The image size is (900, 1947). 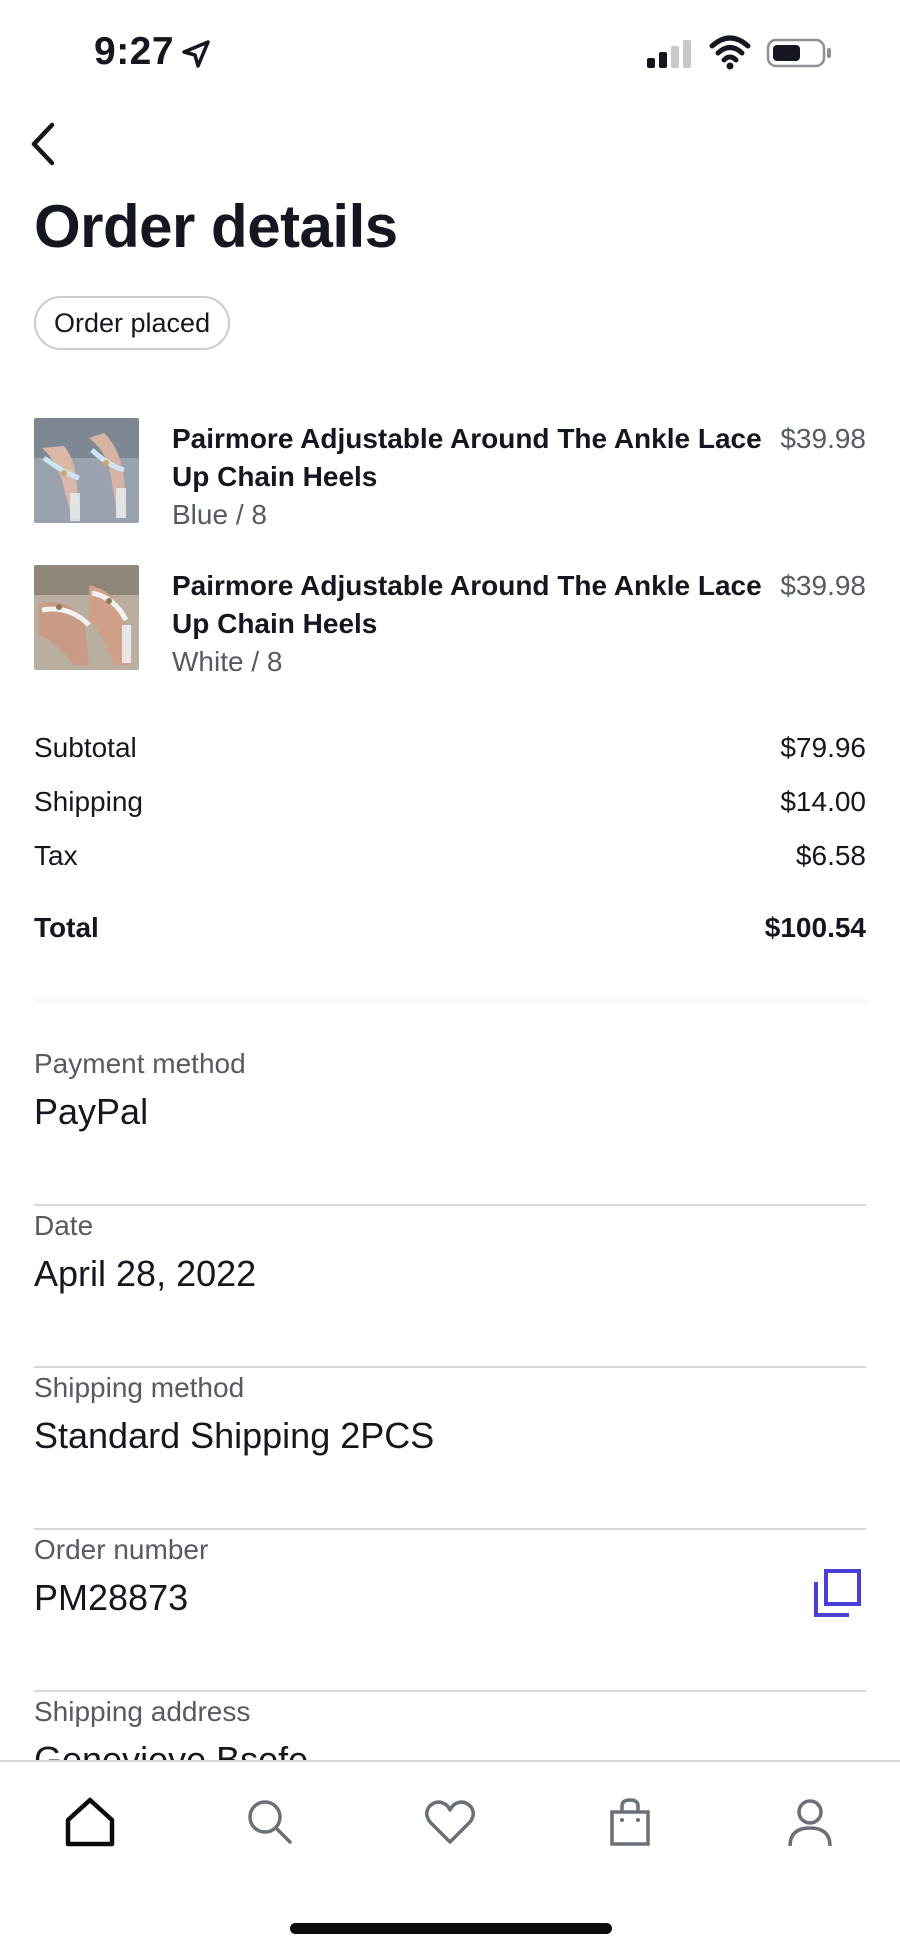 I want to click on shipping-address-label: Shipping address, so click(x=142, y=1711).